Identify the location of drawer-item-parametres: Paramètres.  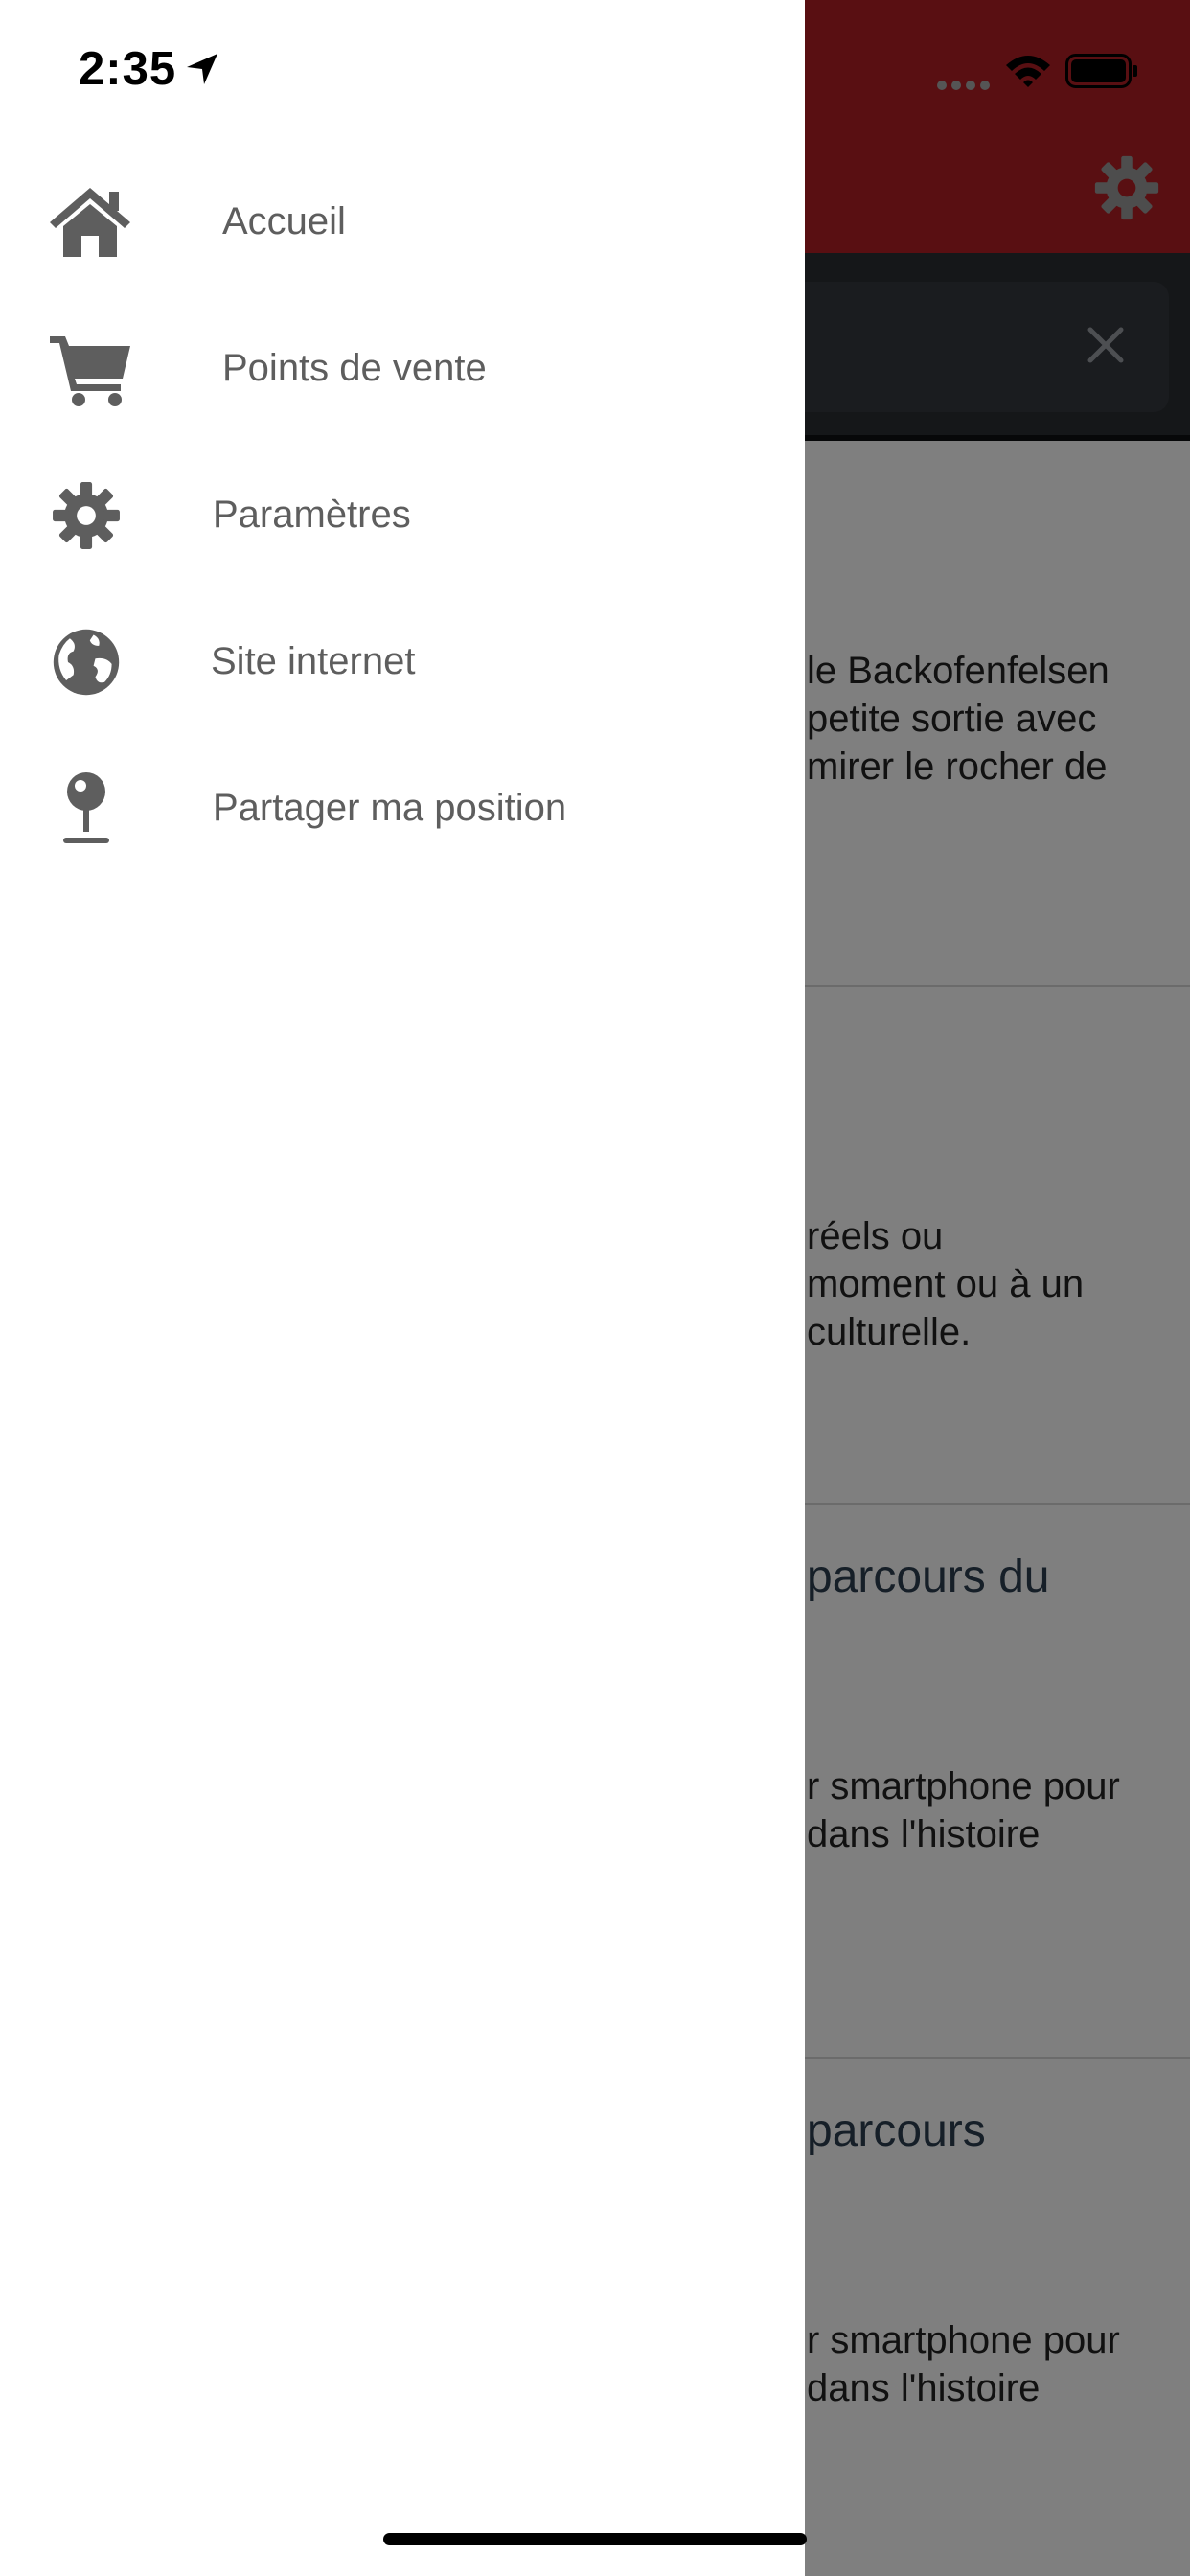
(403, 515).